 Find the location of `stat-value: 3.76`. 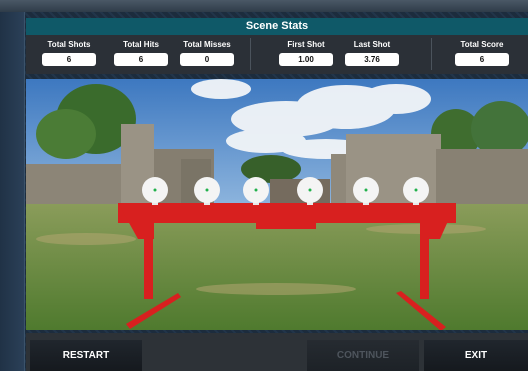

stat-value: 3.76 is located at coordinates (372, 59).